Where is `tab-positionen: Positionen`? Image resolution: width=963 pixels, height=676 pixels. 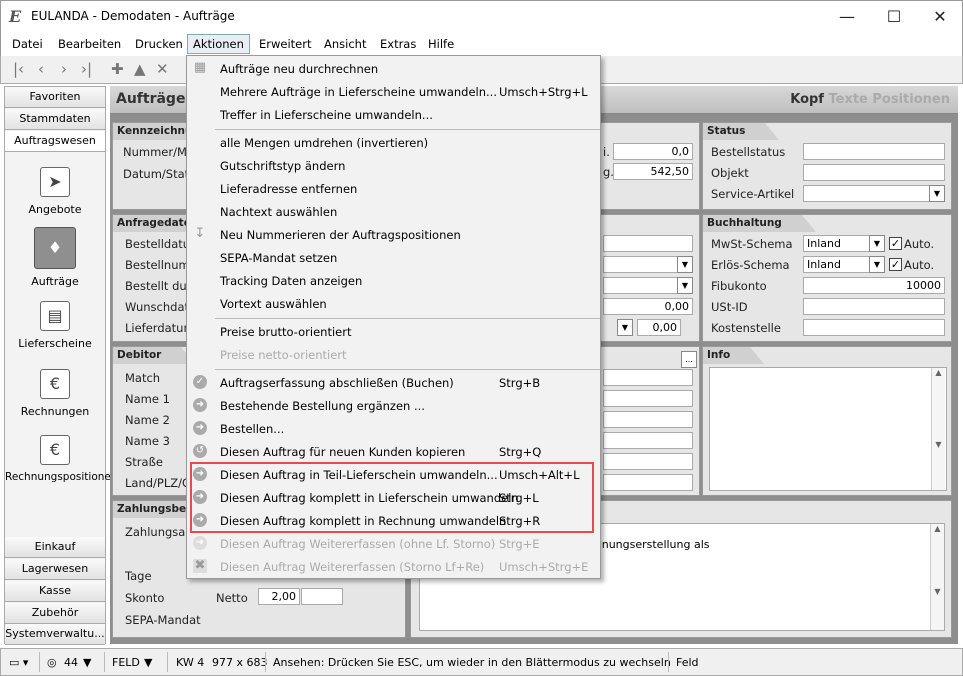
tab-positionen: Positionen is located at coordinates (911, 99).